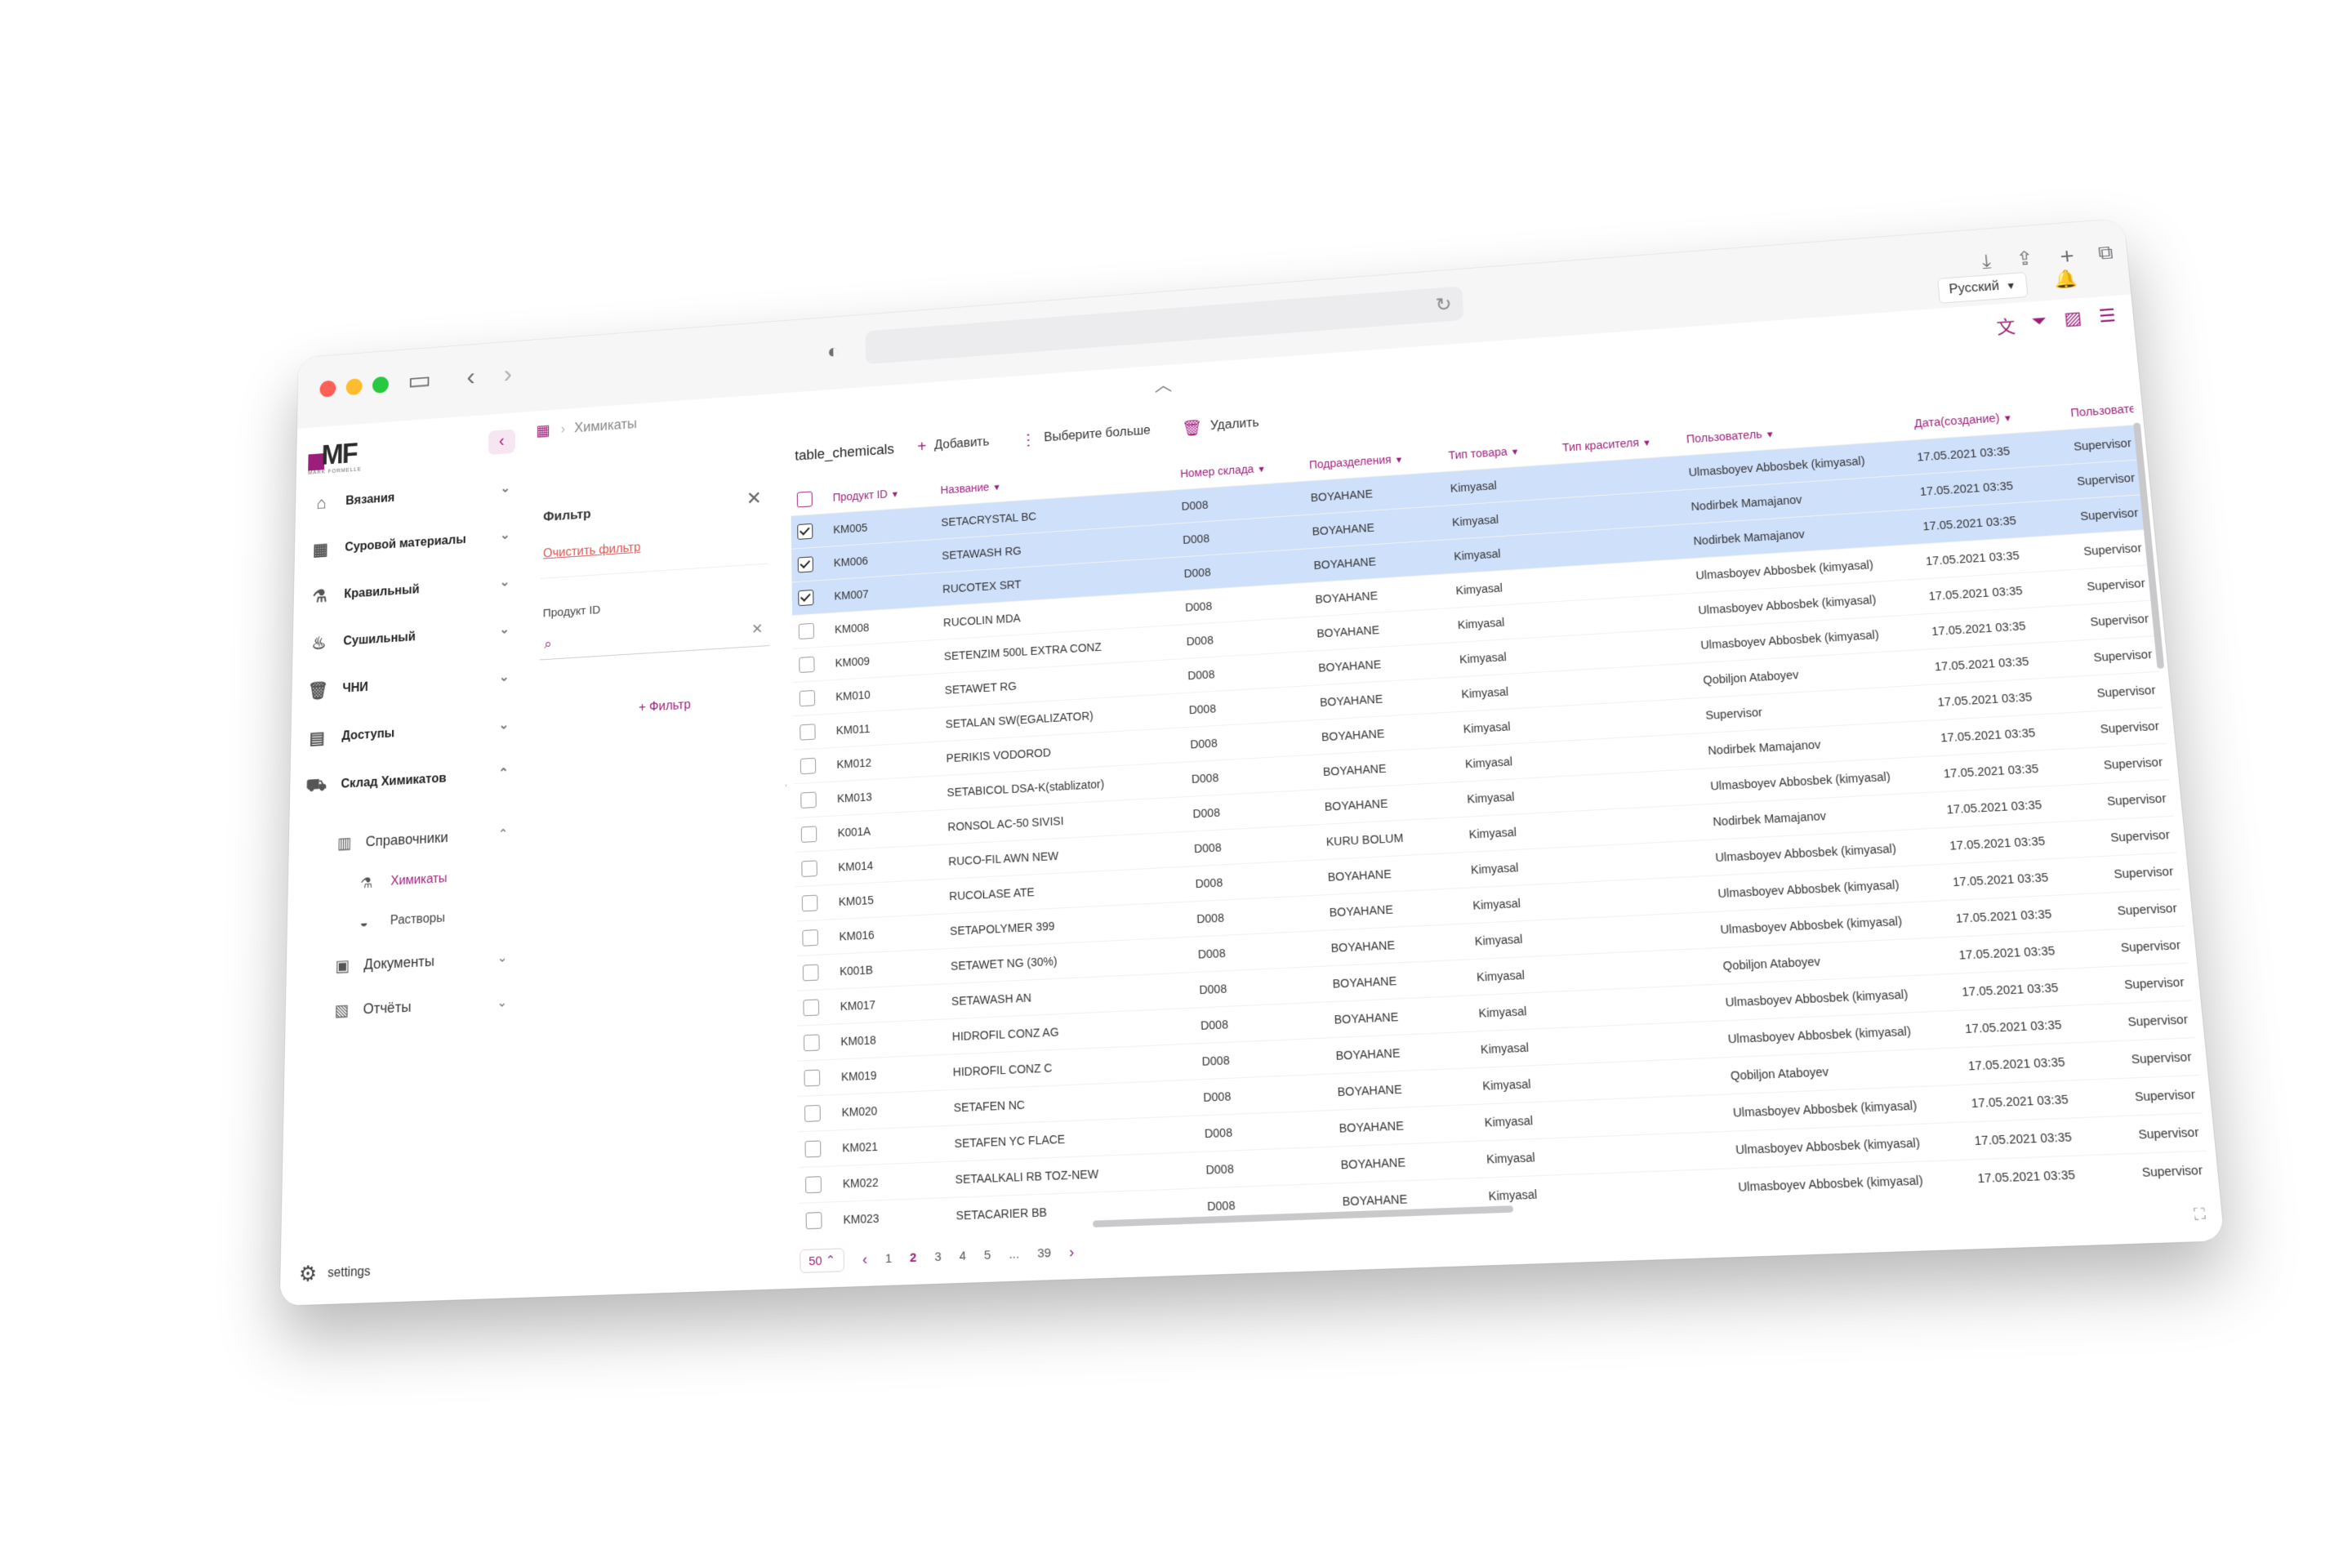 This screenshot has height=1568, width=2352. Describe the element at coordinates (2067, 256) in the screenshot. I see `new-tab-icon: +` at that location.